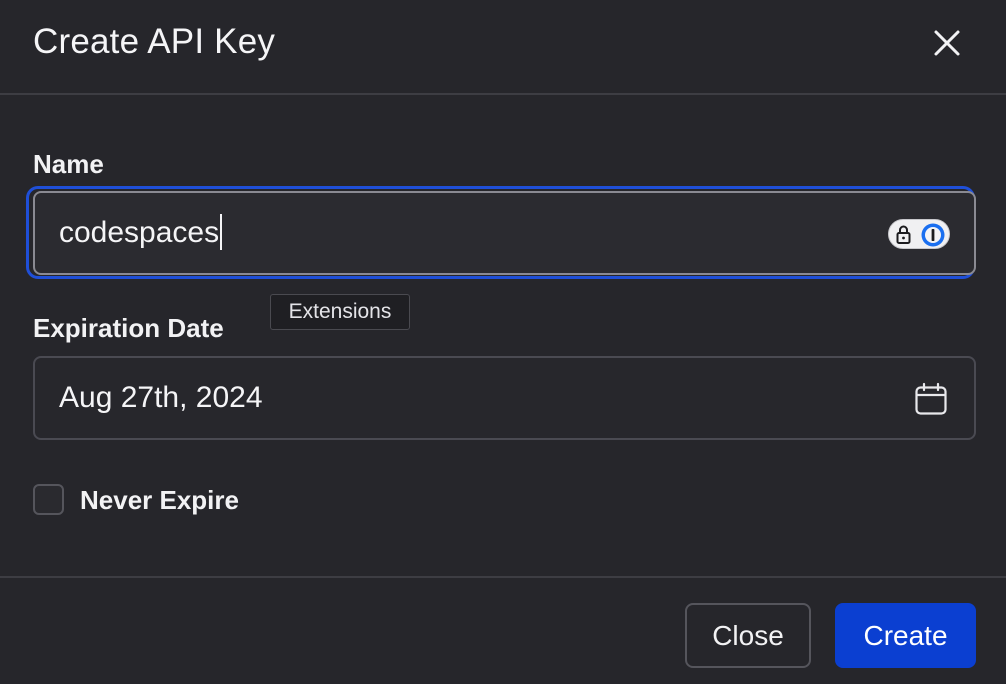 This screenshot has width=1006, height=684. What do you see at coordinates (748, 635) in the screenshot?
I see `close-button: Close` at bounding box center [748, 635].